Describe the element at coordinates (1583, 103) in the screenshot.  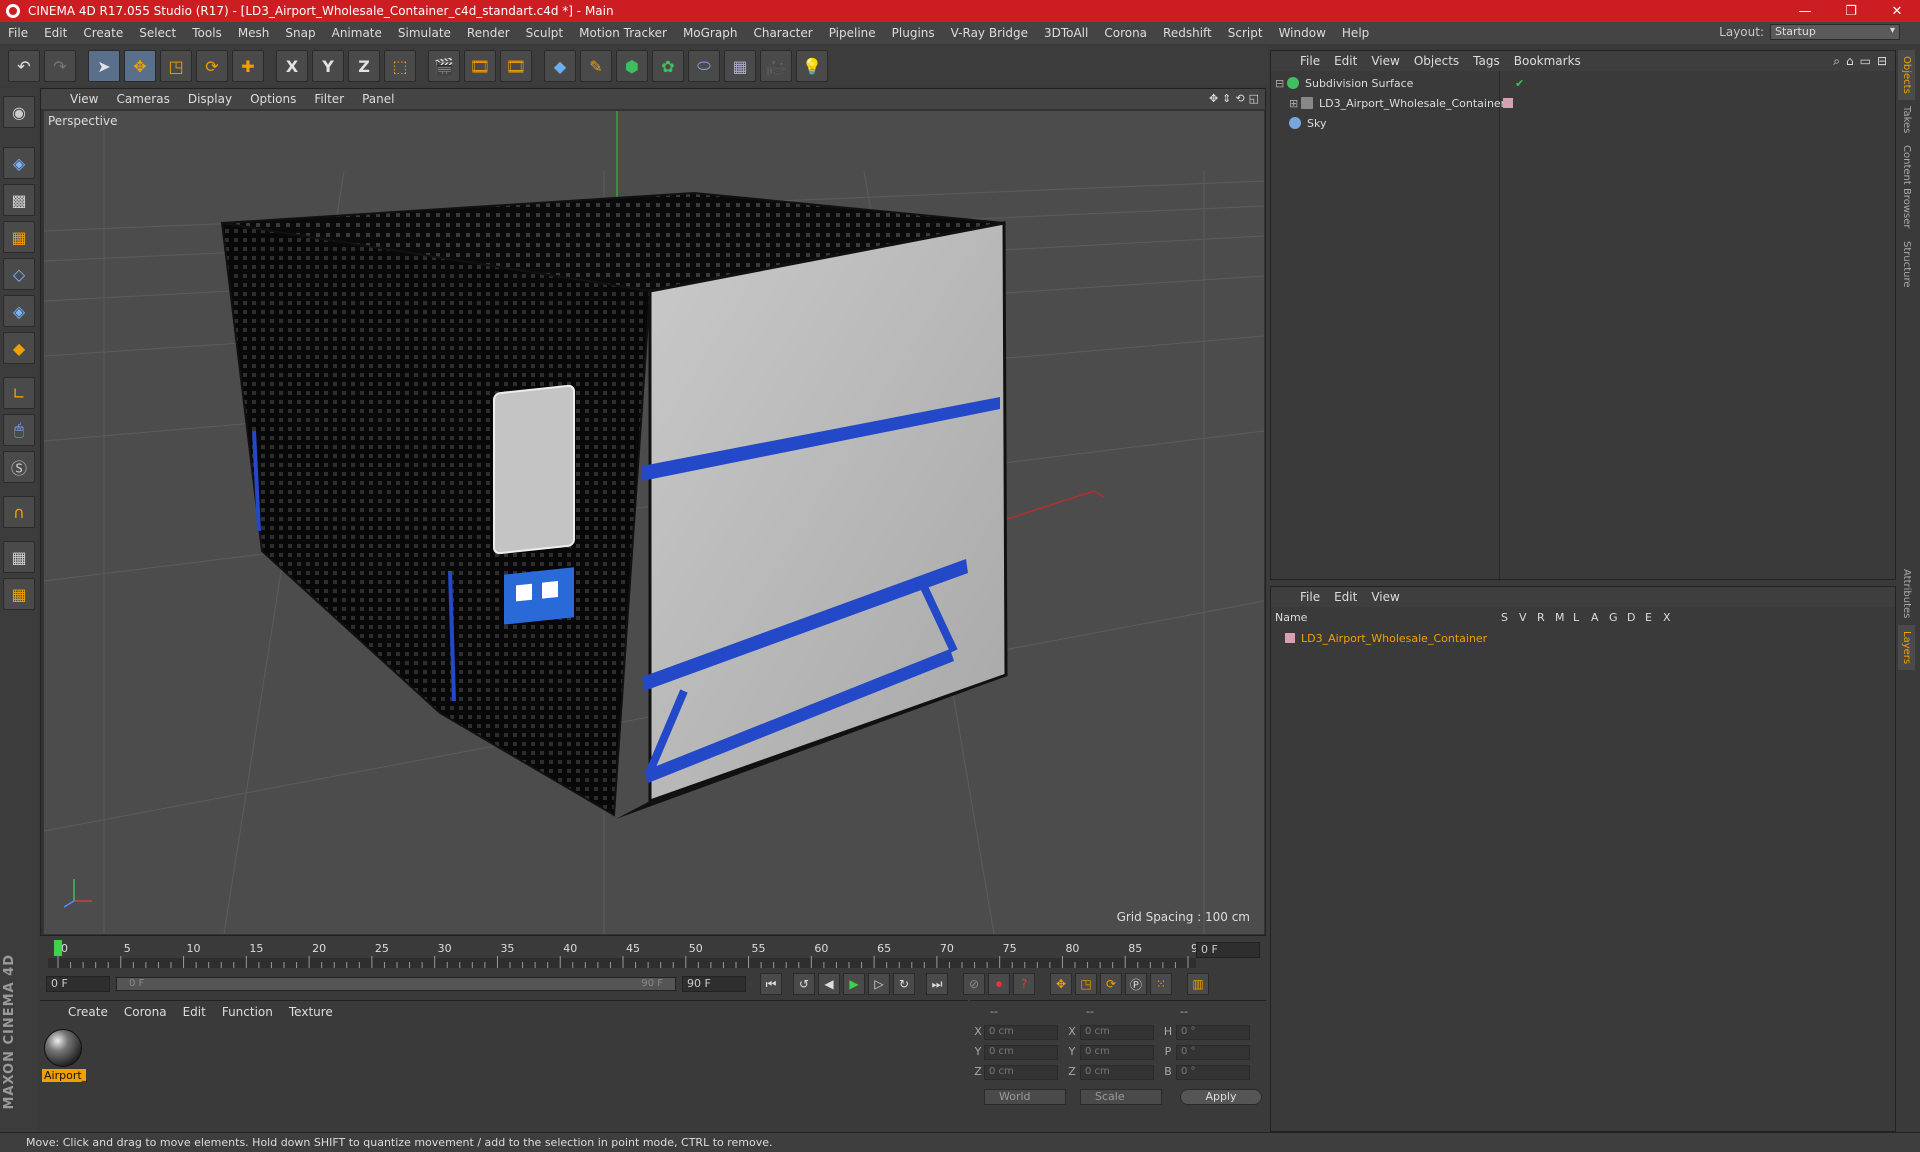
I see `object-row-container: ⊞ LD3_Airport_Wholesale_Container` at that location.